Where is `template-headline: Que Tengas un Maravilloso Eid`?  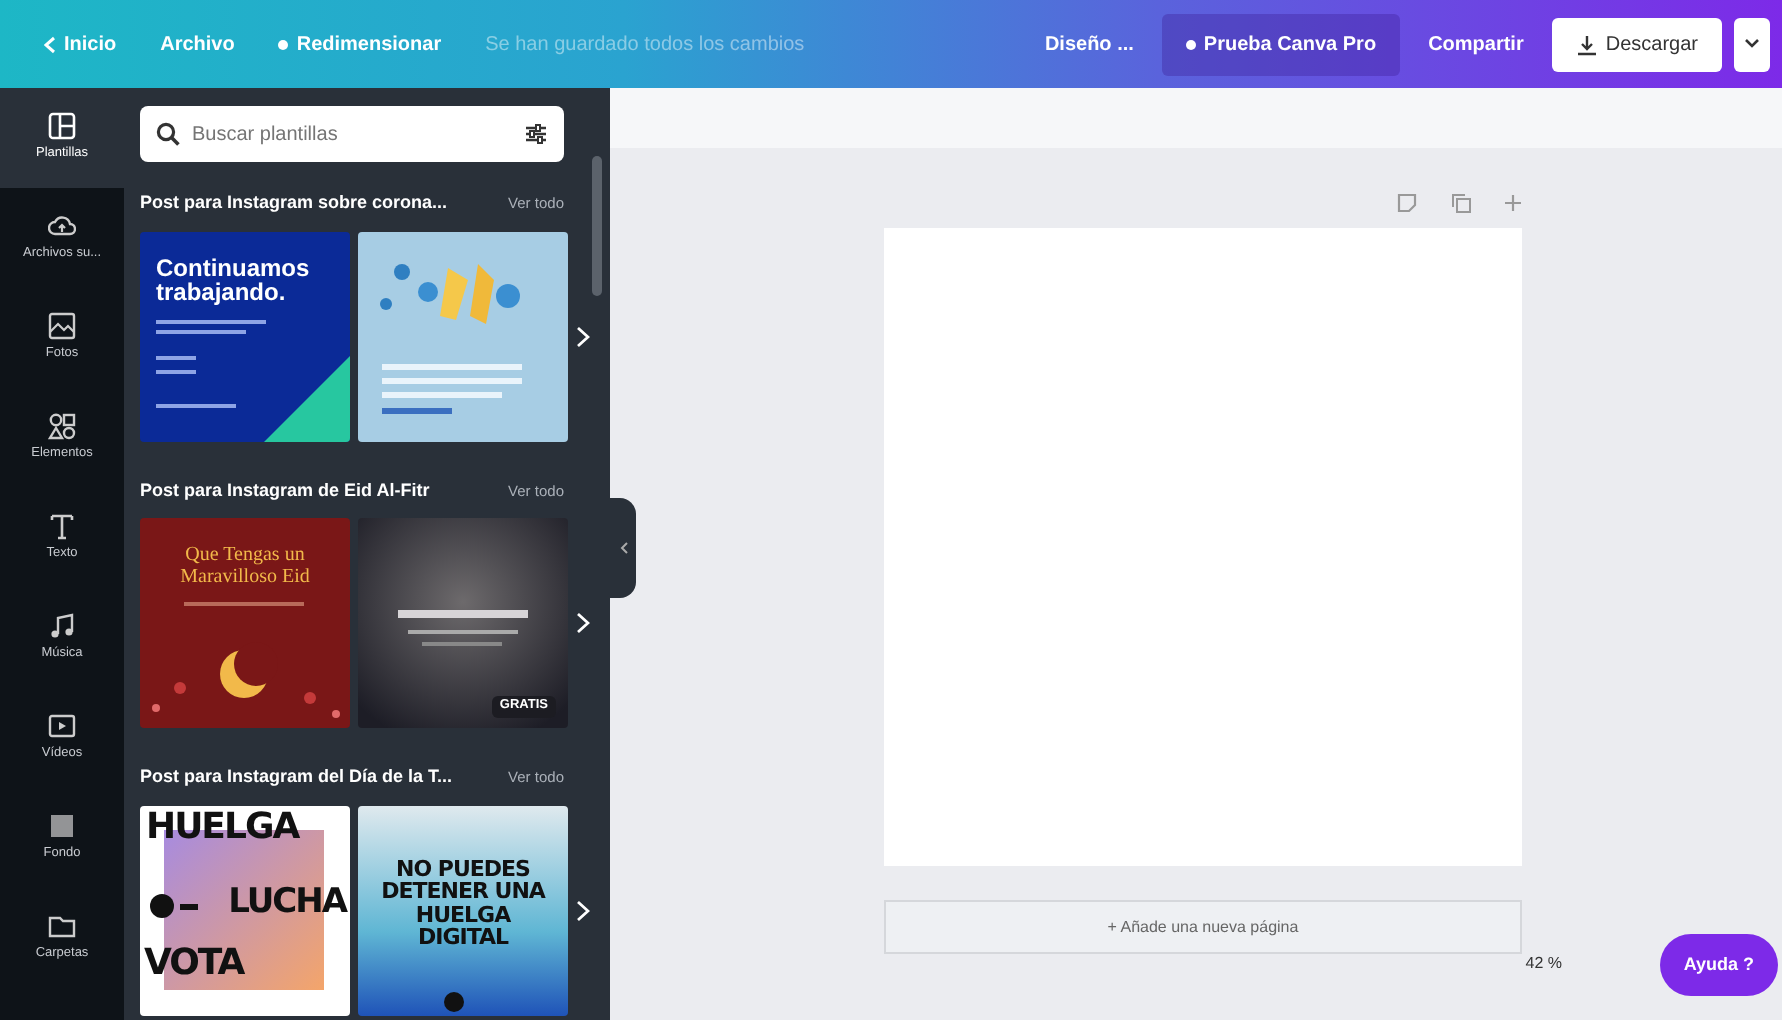
template-headline: Que Tengas un Maravilloso Eid is located at coordinates (245, 567).